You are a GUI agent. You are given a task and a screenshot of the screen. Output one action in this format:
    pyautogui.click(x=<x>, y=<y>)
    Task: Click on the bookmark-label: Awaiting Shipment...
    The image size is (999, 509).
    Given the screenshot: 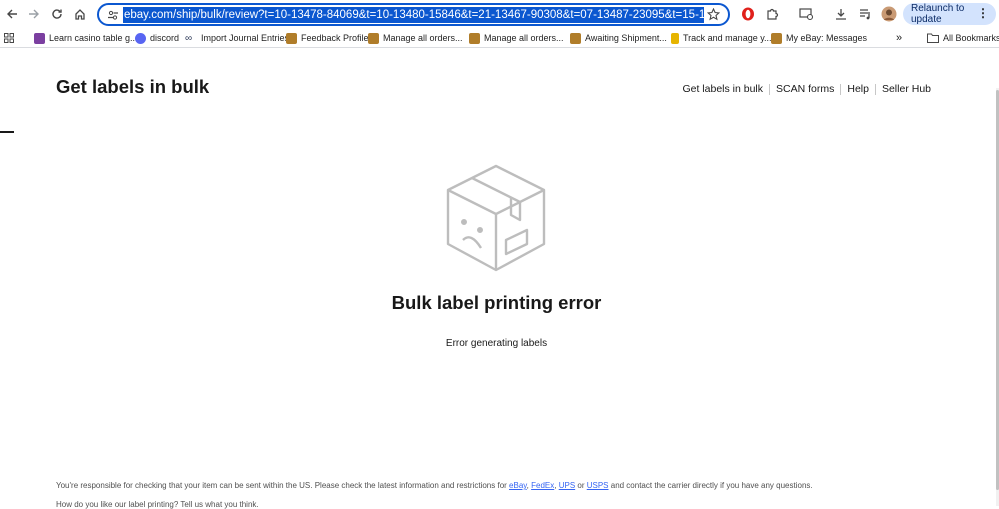 What is the action you would take?
    pyautogui.click(x=626, y=38)
    